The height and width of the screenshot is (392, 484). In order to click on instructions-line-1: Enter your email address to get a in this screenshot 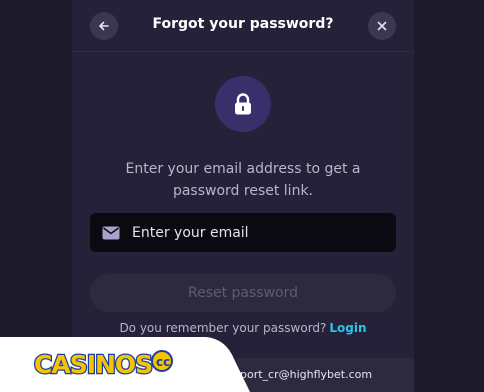, I will do `click(243, 169)`.